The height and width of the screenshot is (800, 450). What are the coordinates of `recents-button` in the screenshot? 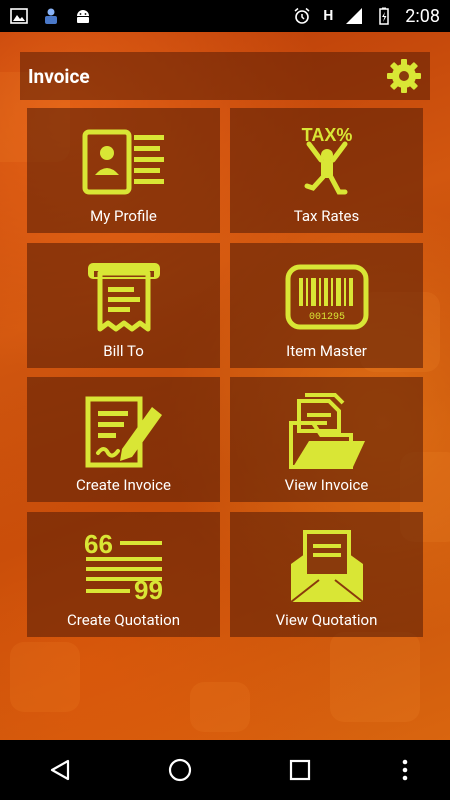 It's located at (300, 770).